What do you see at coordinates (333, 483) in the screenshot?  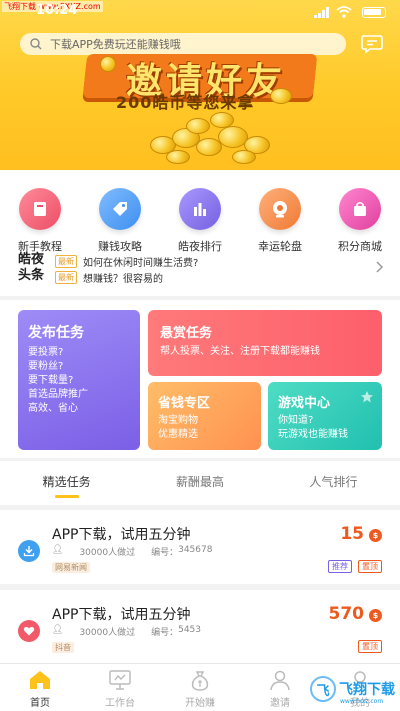 I see `tab-popular: 人气排行` at bounding box center [333, 483].